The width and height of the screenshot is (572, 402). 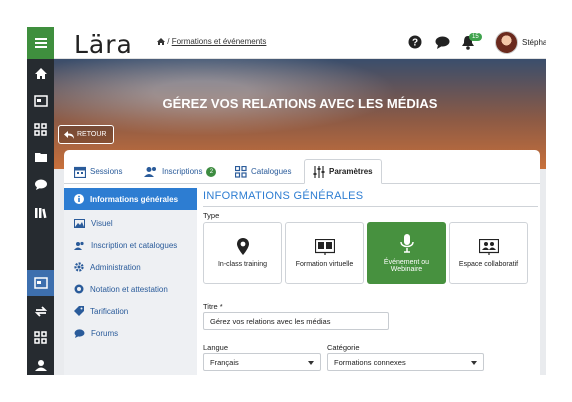 I want to click on breadcrumb-link: Formations et événements, so click(x=219, y=41).